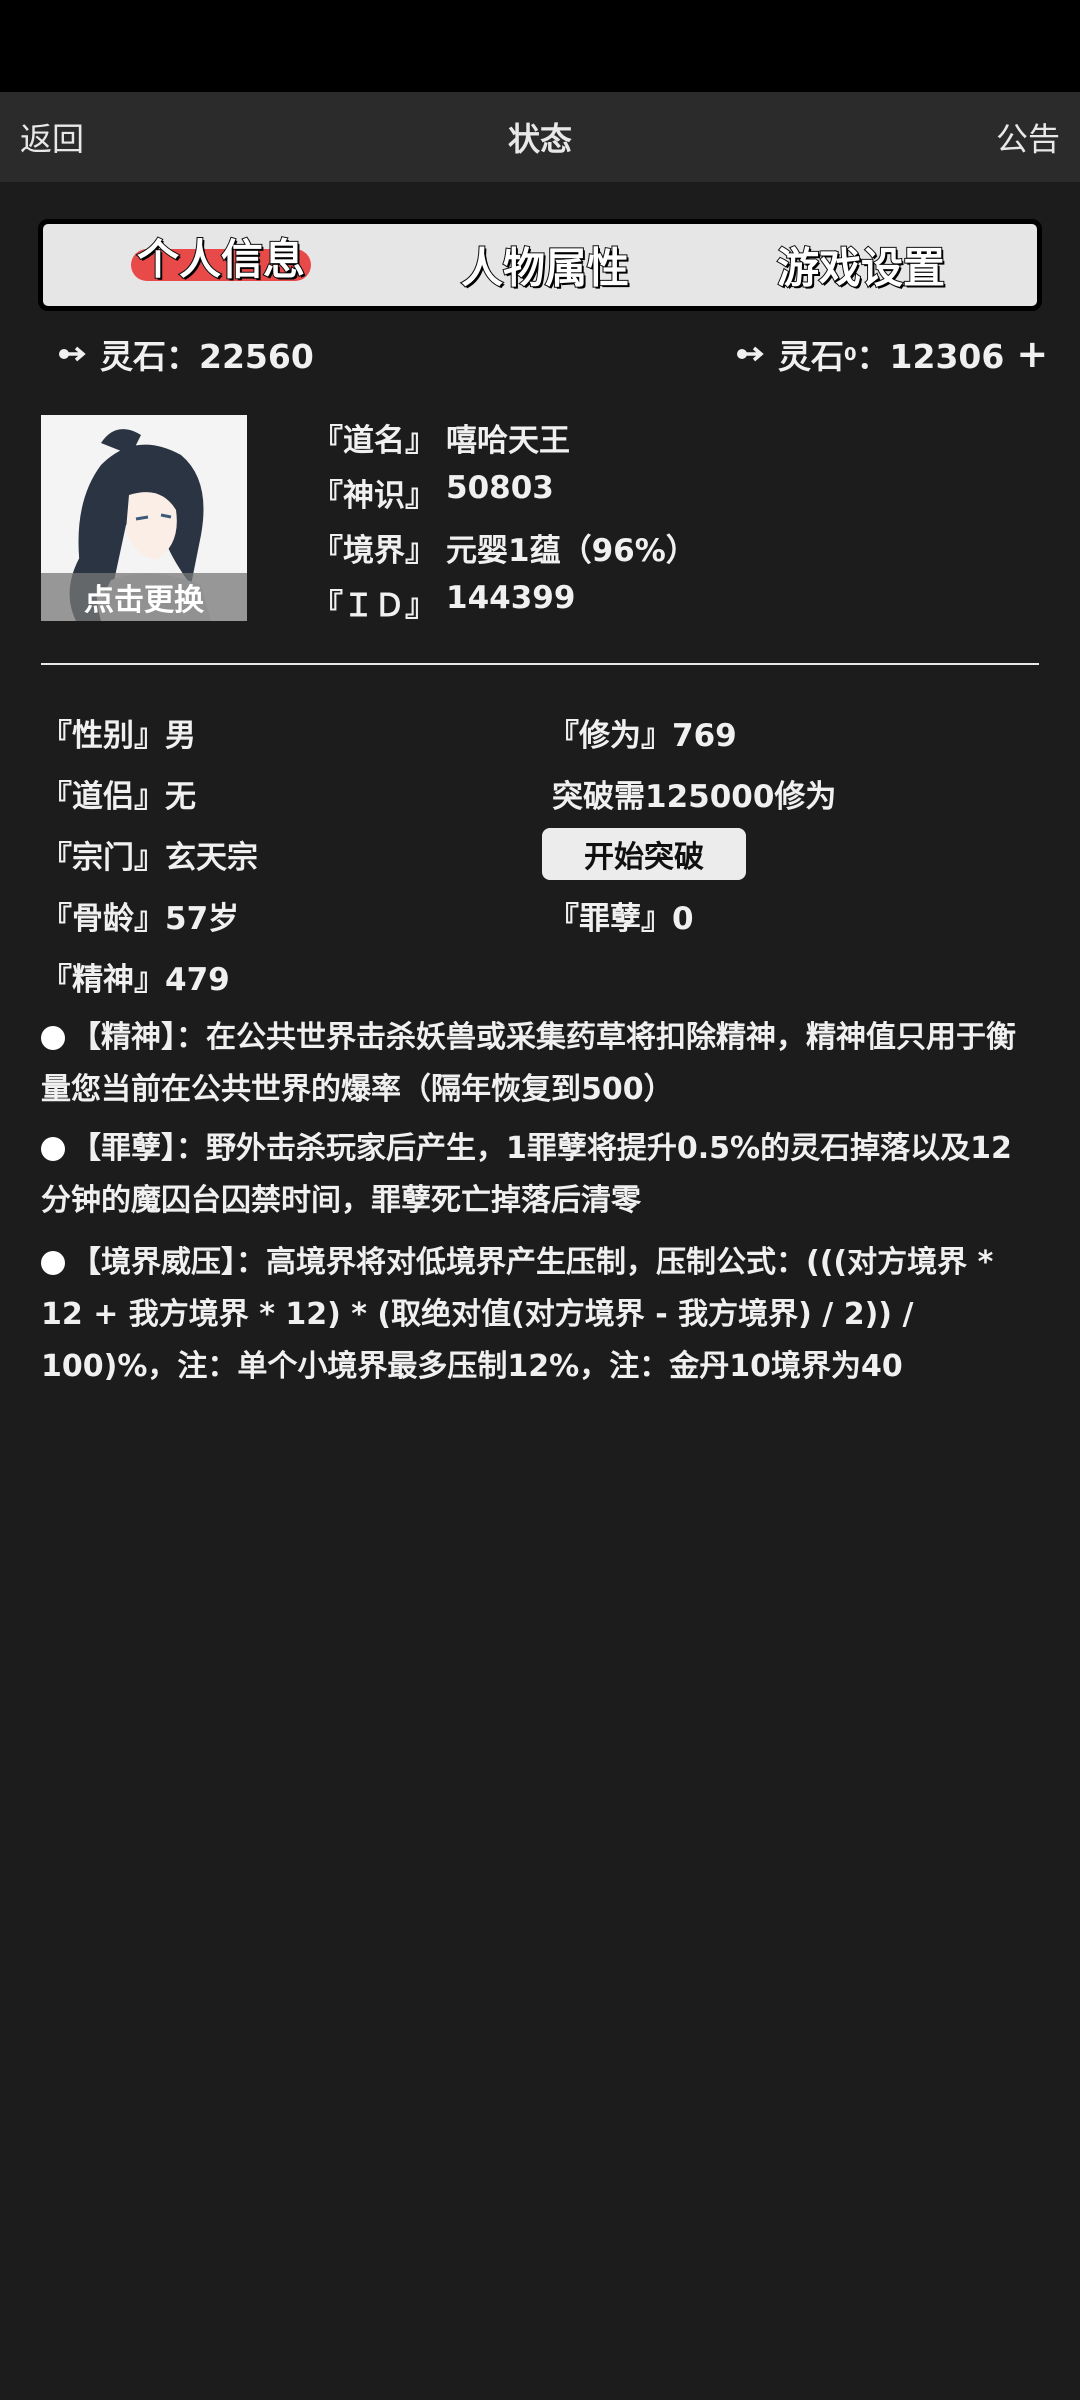  What do you see at coordinates (144, 597) in the screenshot?
I see `change-avatar-label: 点击更换` at bounding box center [144, 597].